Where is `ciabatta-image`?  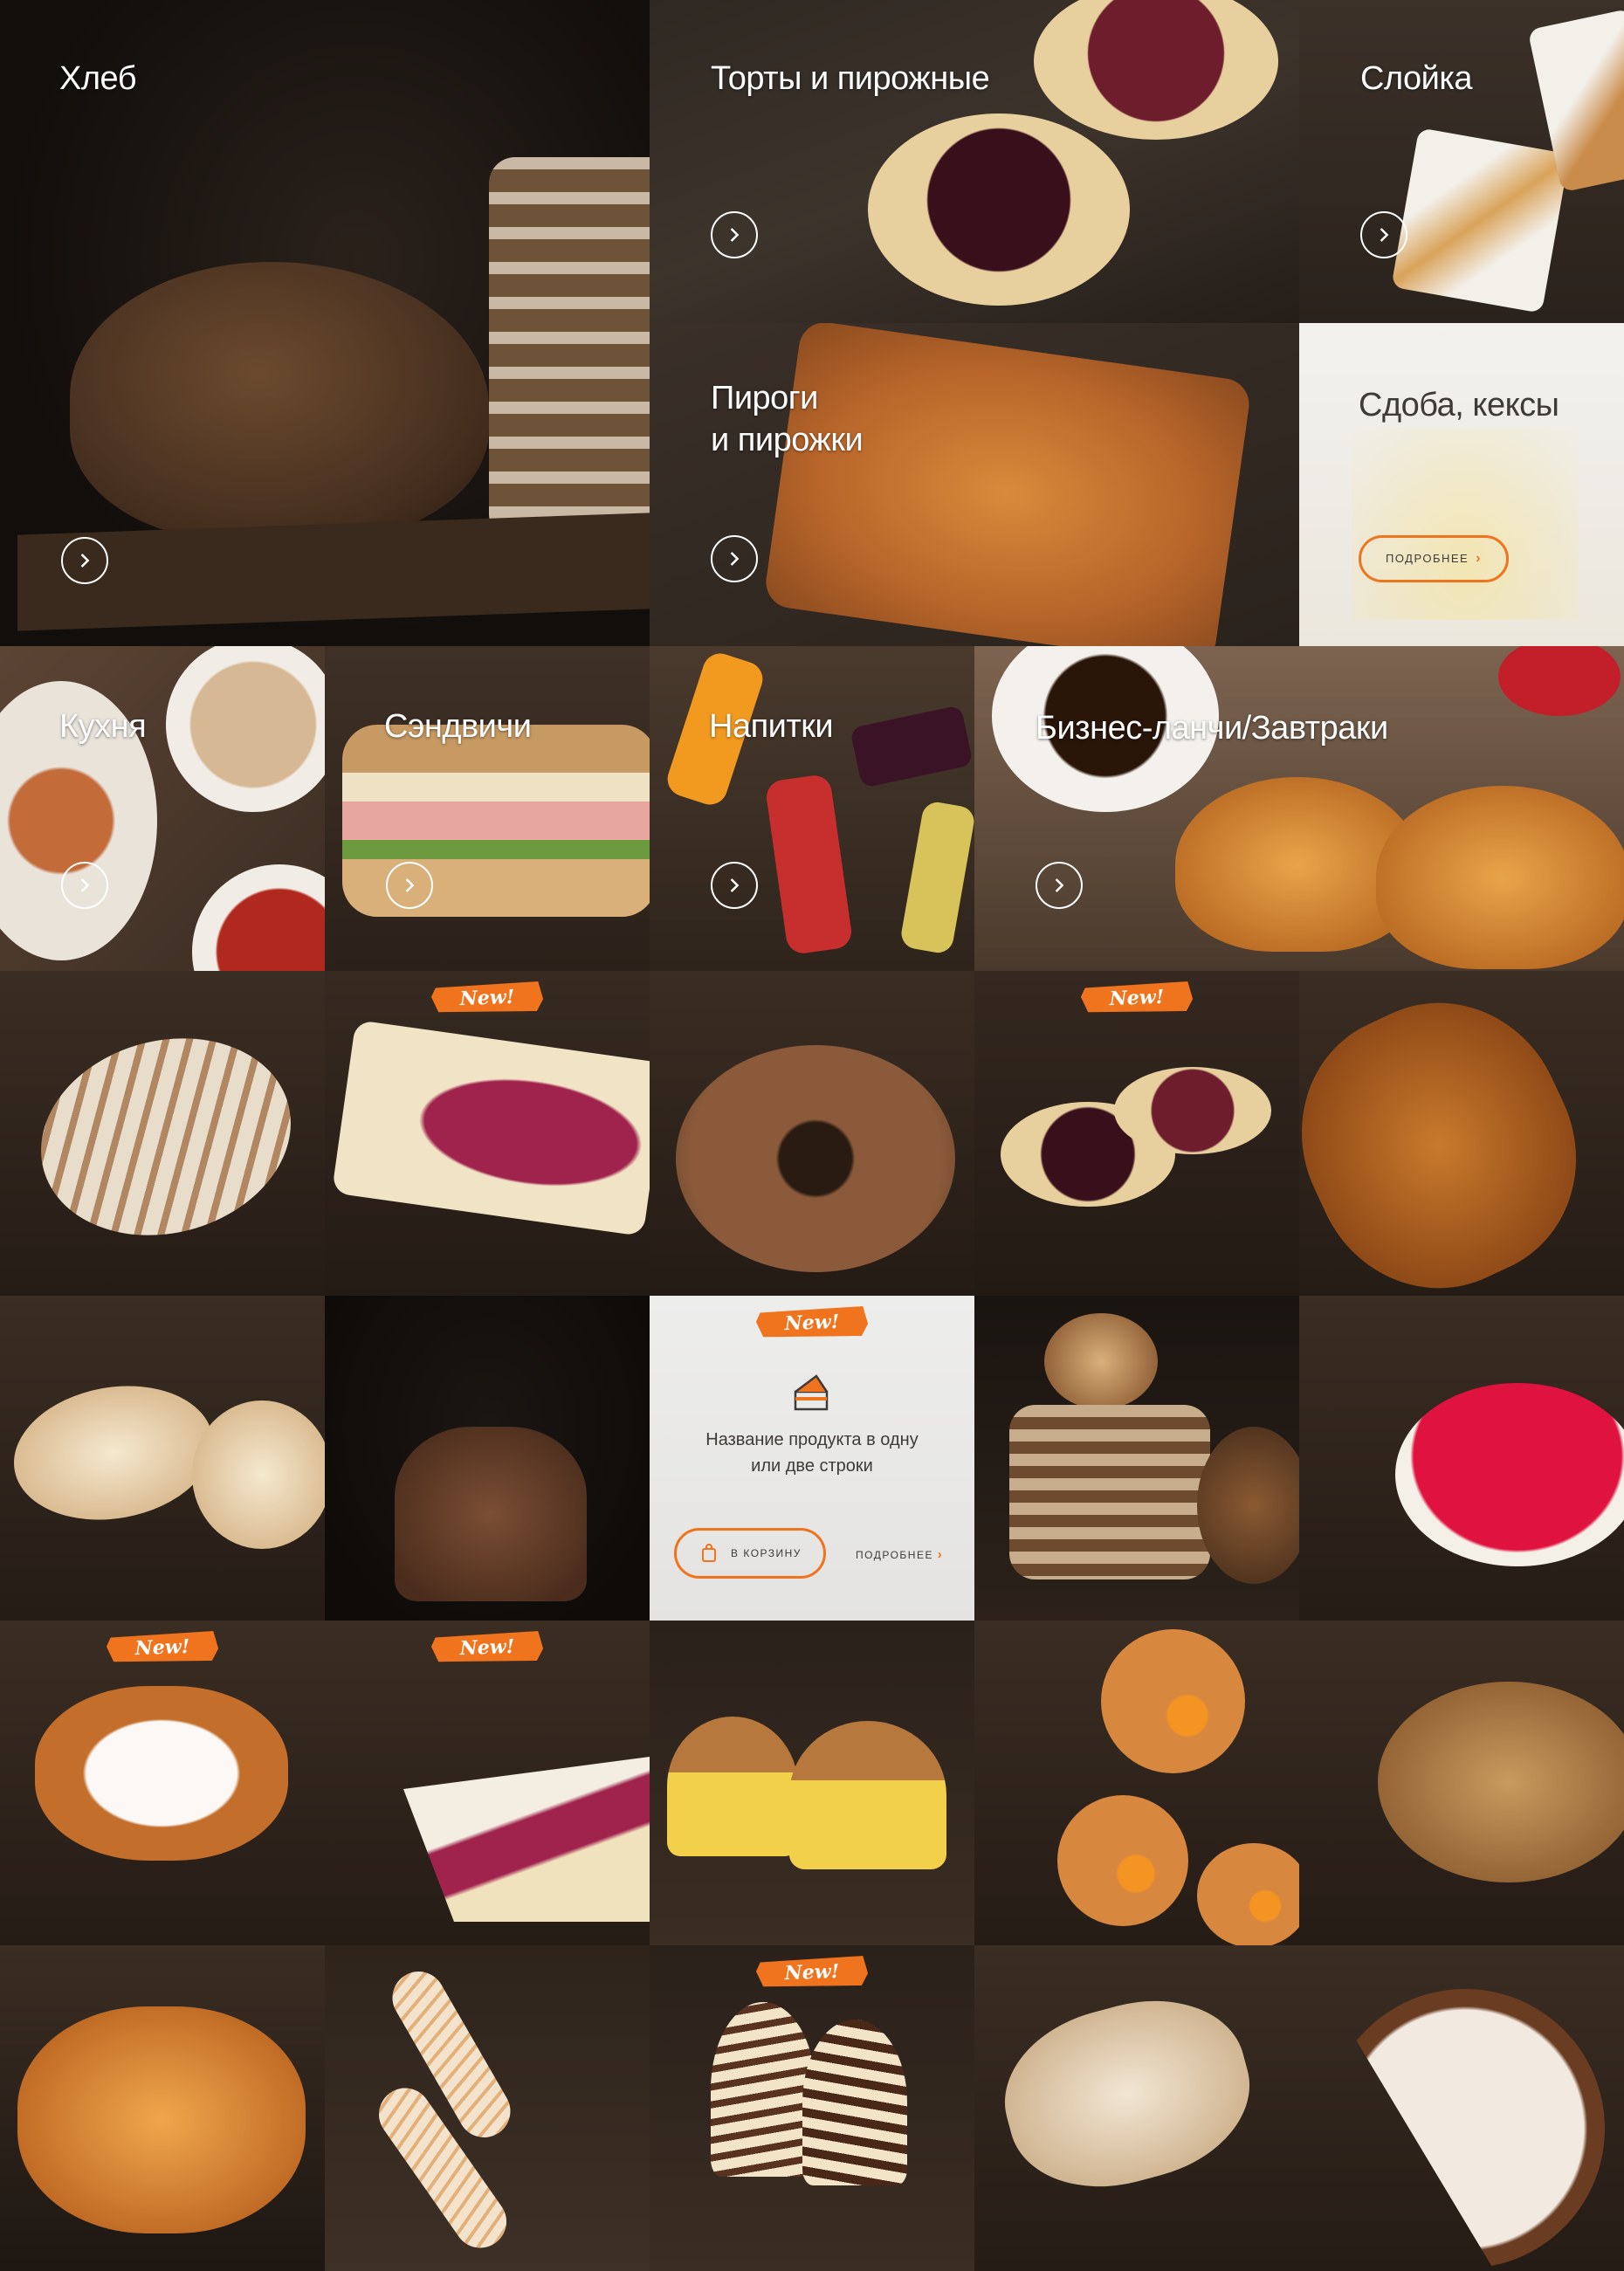 ciabatta-image is located at coordinates (258, 1474).